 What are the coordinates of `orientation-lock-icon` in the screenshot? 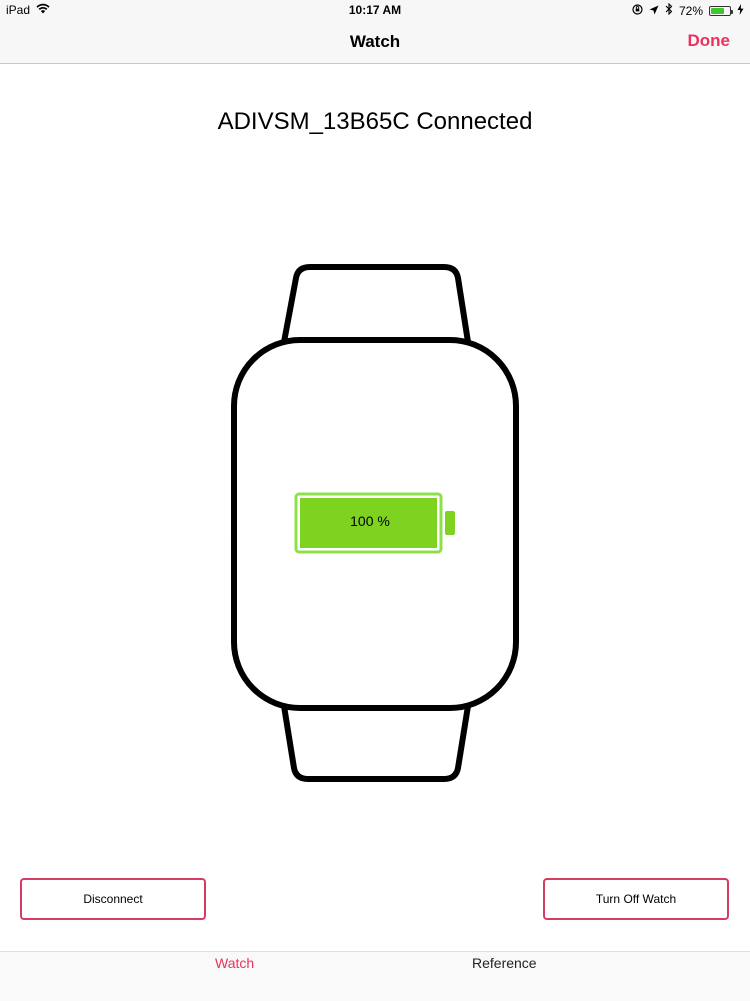 It's located at (637, 10).